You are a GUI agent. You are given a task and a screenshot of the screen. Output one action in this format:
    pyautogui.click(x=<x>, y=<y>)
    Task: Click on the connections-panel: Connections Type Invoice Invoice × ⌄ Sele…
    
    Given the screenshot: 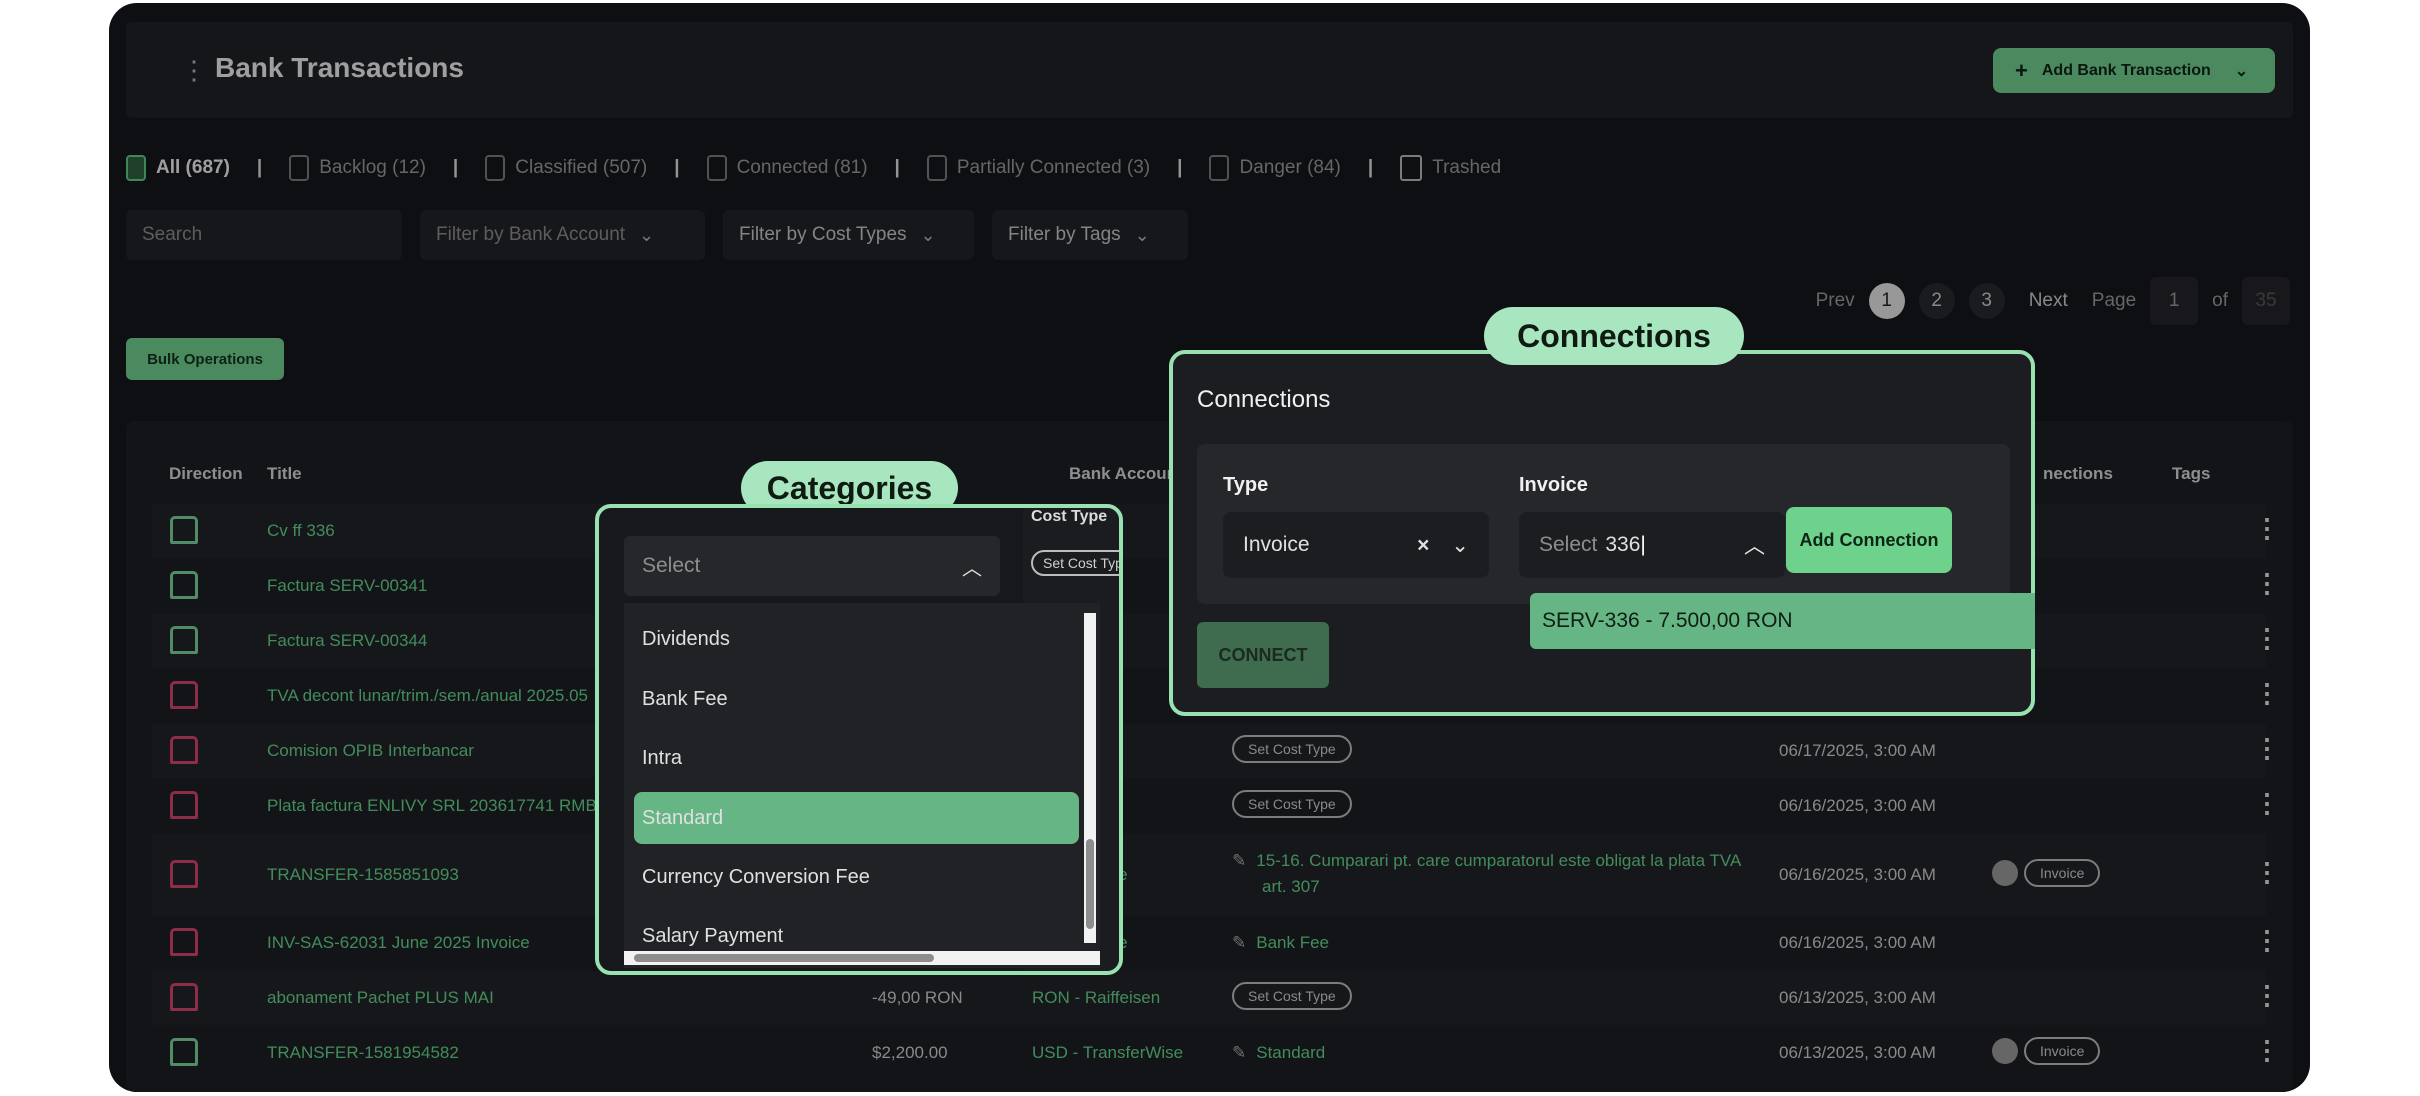 What is the action you would take?
    pyautogui.click(x=1602, y=533)
    